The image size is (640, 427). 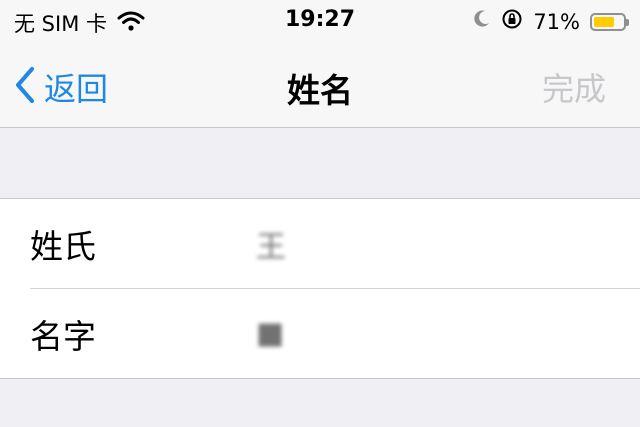 What do you see at coordinates (63, 336) in the screenshot?
I see `first-name-label: 名字` at bounding box center [63, 336].